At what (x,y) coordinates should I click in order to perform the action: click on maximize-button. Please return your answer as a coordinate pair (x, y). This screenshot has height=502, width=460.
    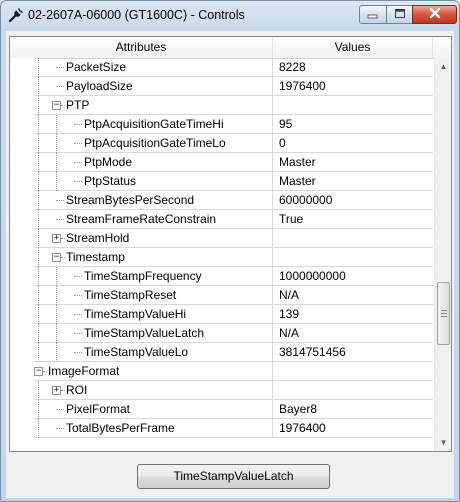
    Looking at the image, I should click on (399, 14).